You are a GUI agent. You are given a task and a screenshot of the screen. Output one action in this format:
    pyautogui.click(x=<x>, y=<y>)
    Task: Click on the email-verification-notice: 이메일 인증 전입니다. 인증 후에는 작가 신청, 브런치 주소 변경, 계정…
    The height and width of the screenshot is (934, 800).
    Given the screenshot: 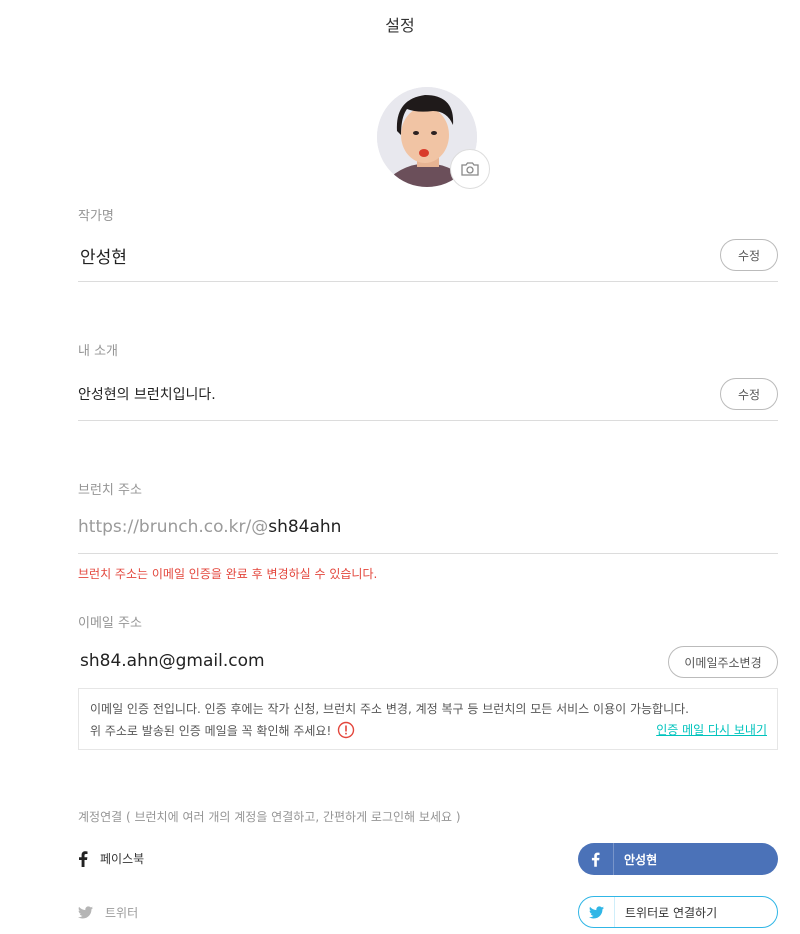 What is the action you would take?
    pyautogui.click(x=428, y=719)
    